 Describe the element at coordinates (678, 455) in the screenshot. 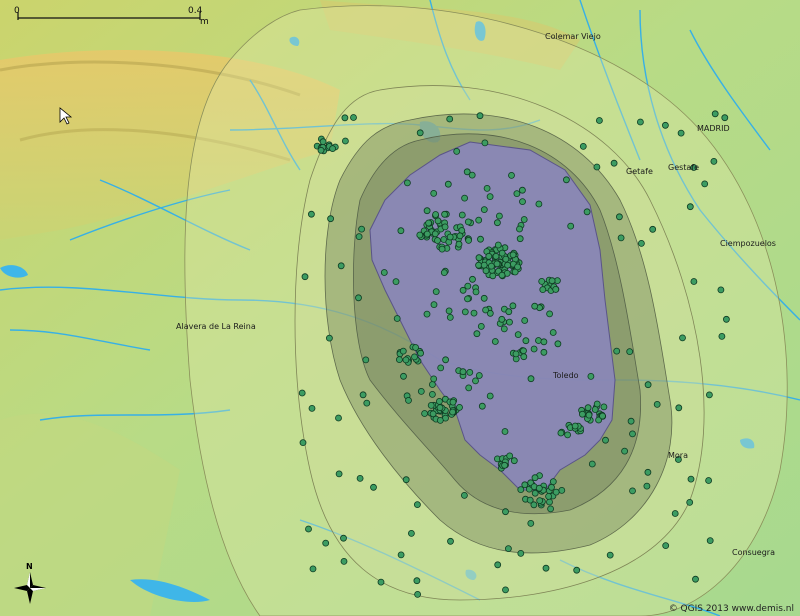

I see `place-label-mora: Mora` at that location.